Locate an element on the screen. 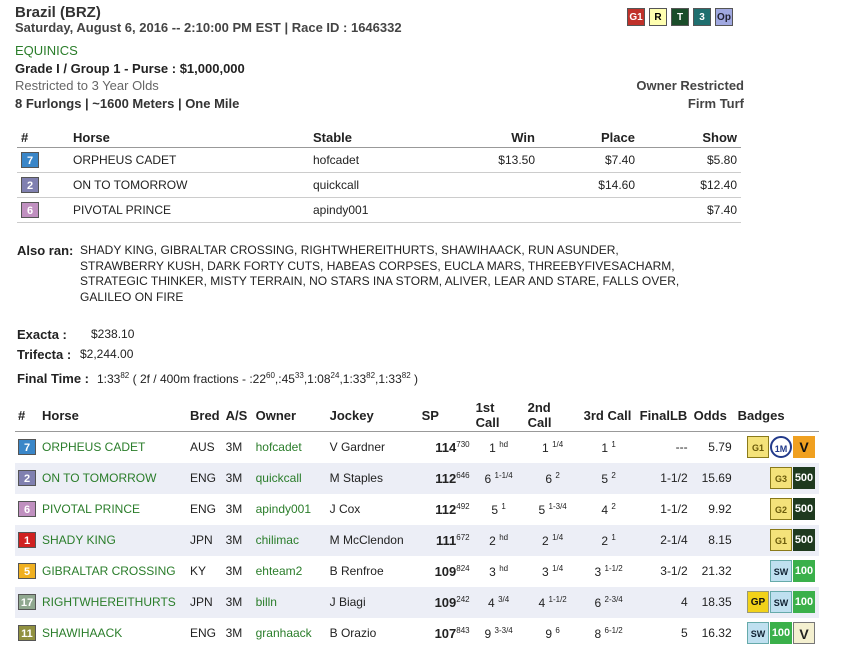  owner-link: quickcall is located at coordinates (289, 478).